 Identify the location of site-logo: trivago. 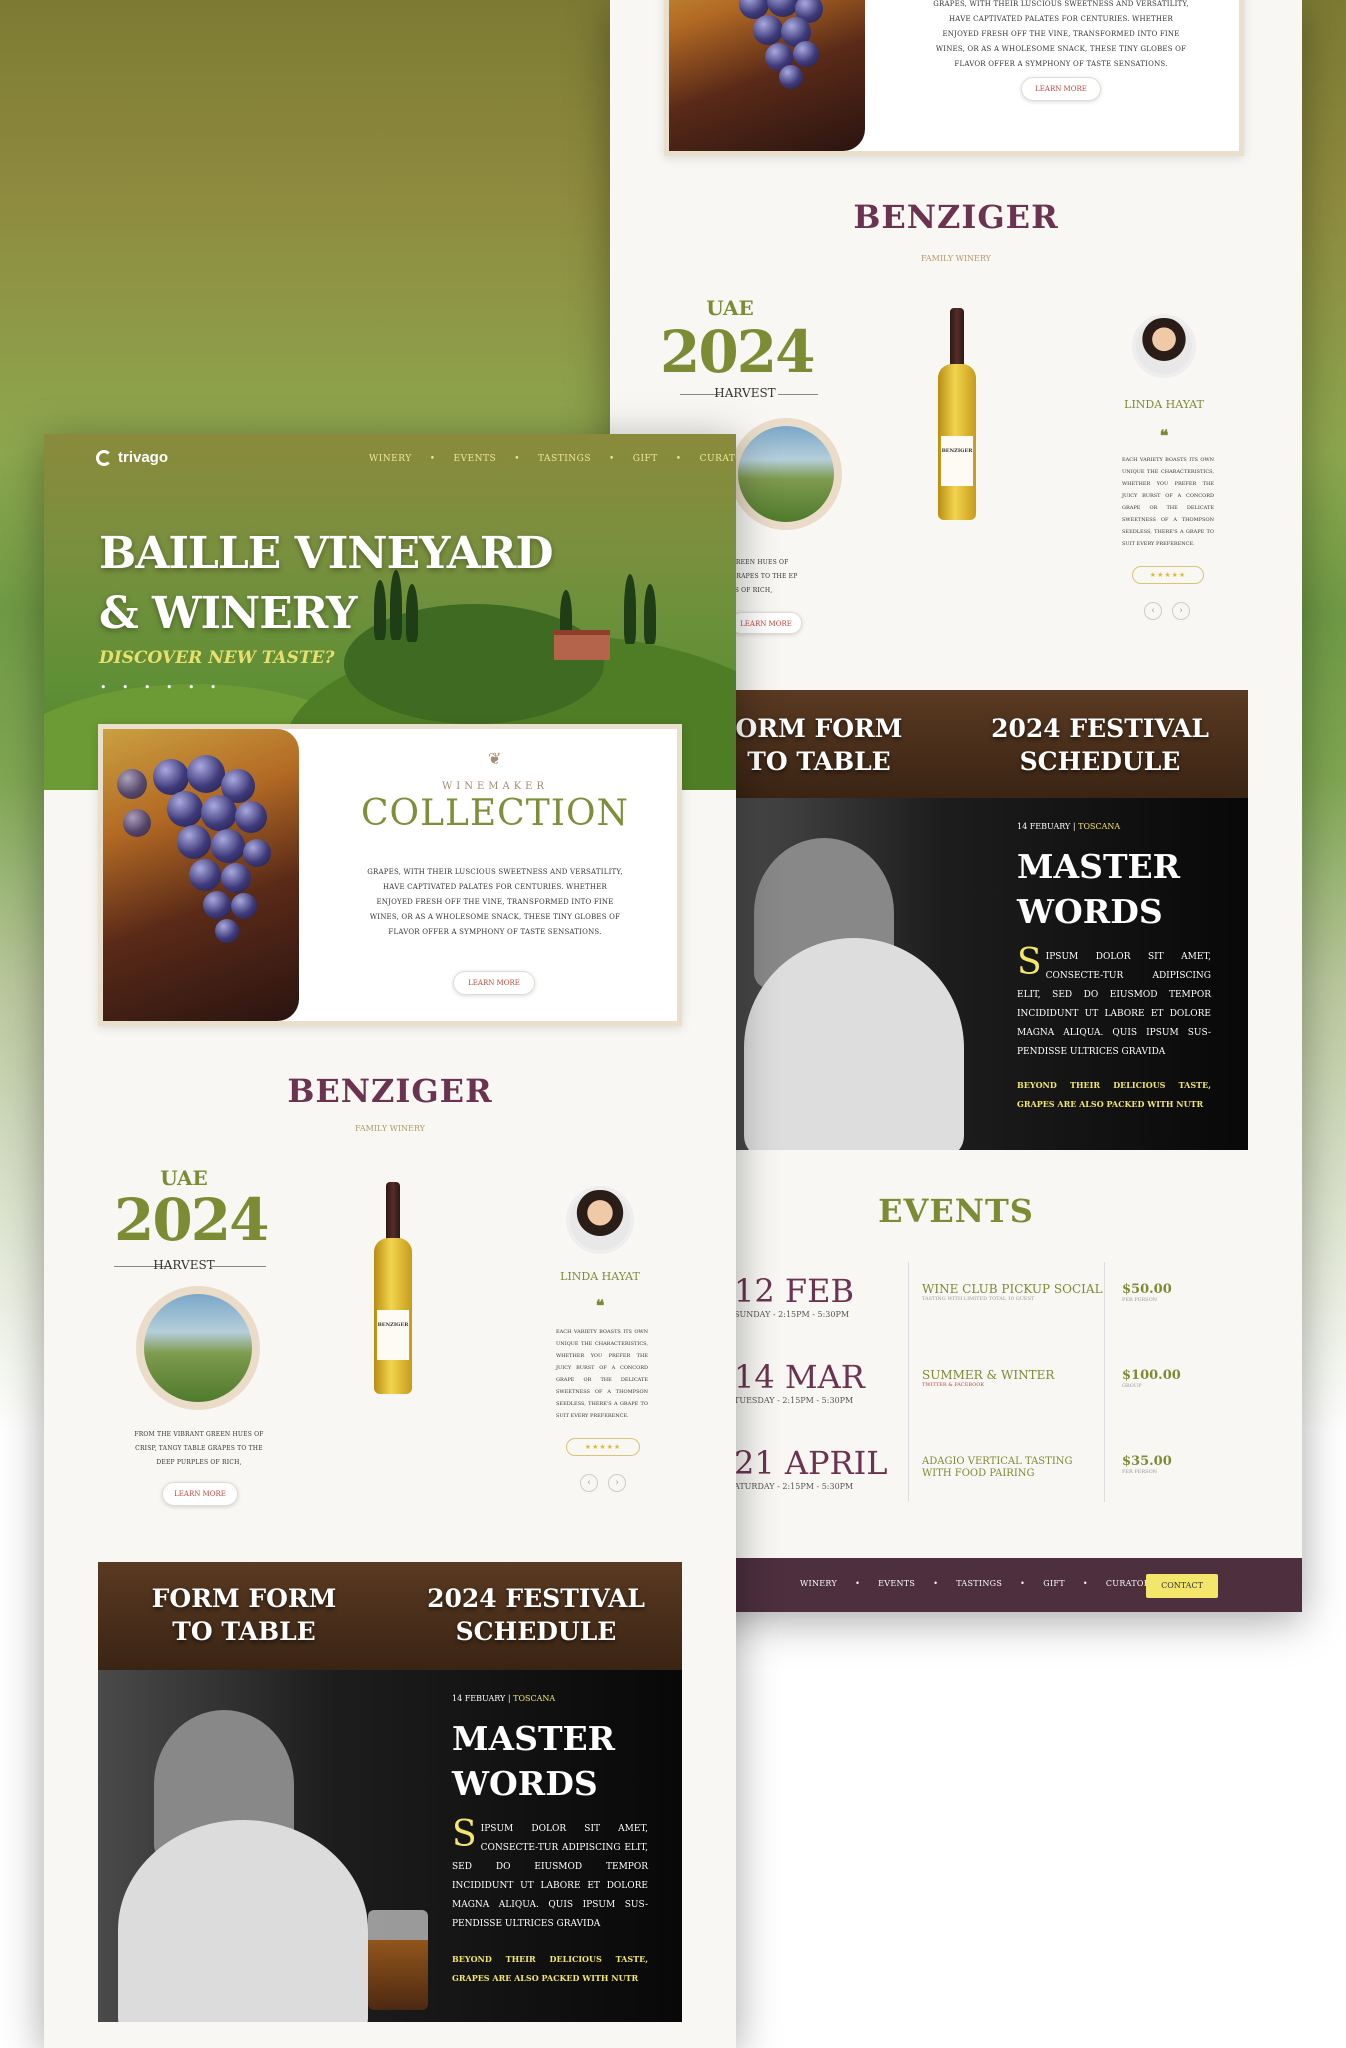
(132, 457).